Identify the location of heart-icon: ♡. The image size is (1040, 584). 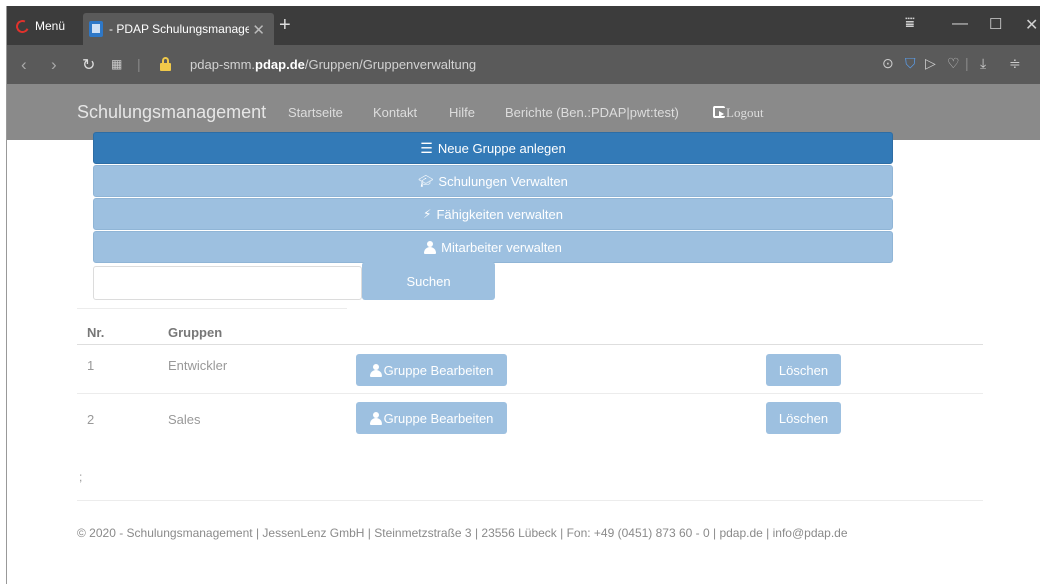
(953, 63).